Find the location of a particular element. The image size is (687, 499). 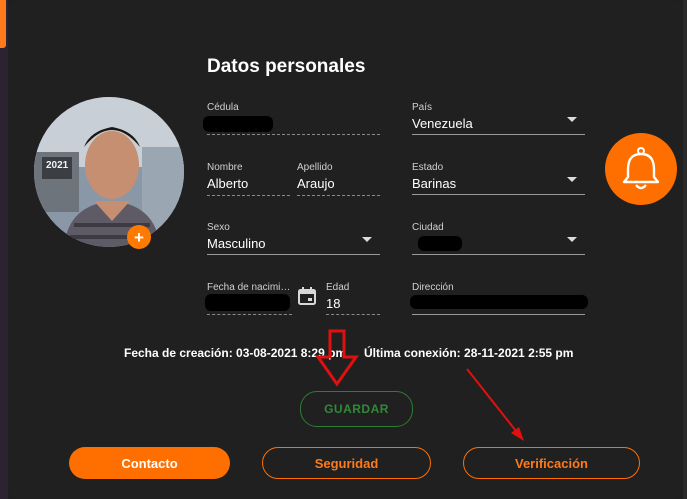

pais-select: País Venezuela is located at coordinates (498, 118).